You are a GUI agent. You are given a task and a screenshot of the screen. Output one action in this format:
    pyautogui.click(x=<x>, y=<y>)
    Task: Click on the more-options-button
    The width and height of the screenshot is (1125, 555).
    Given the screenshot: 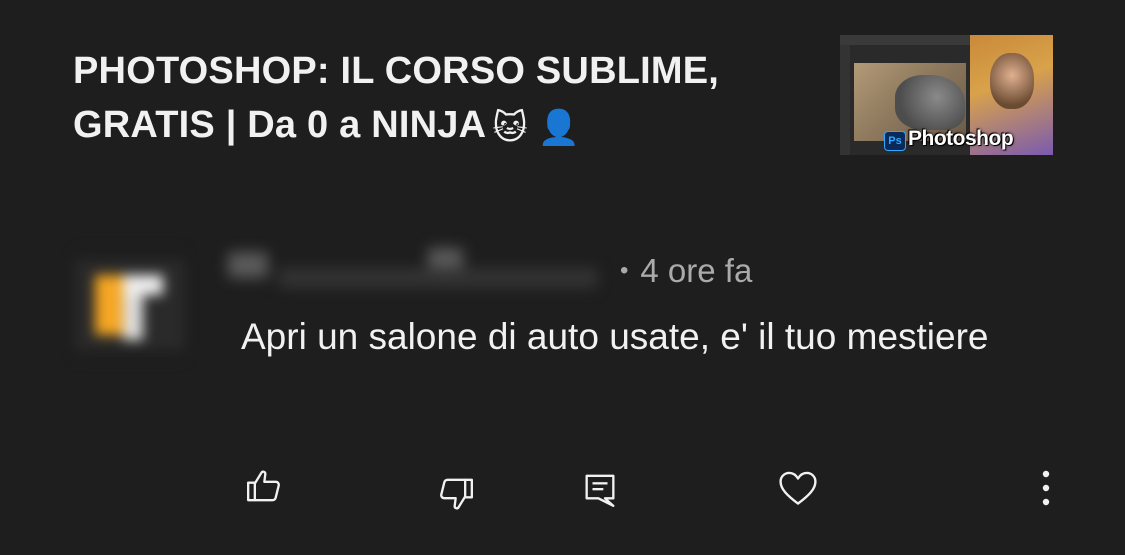 What is the action you would take?
    pyautogui.click(x=1046, y=488)
    